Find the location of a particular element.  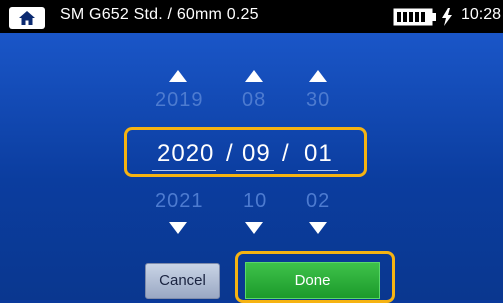

lightning-icon is located at coordinates (447, 17).